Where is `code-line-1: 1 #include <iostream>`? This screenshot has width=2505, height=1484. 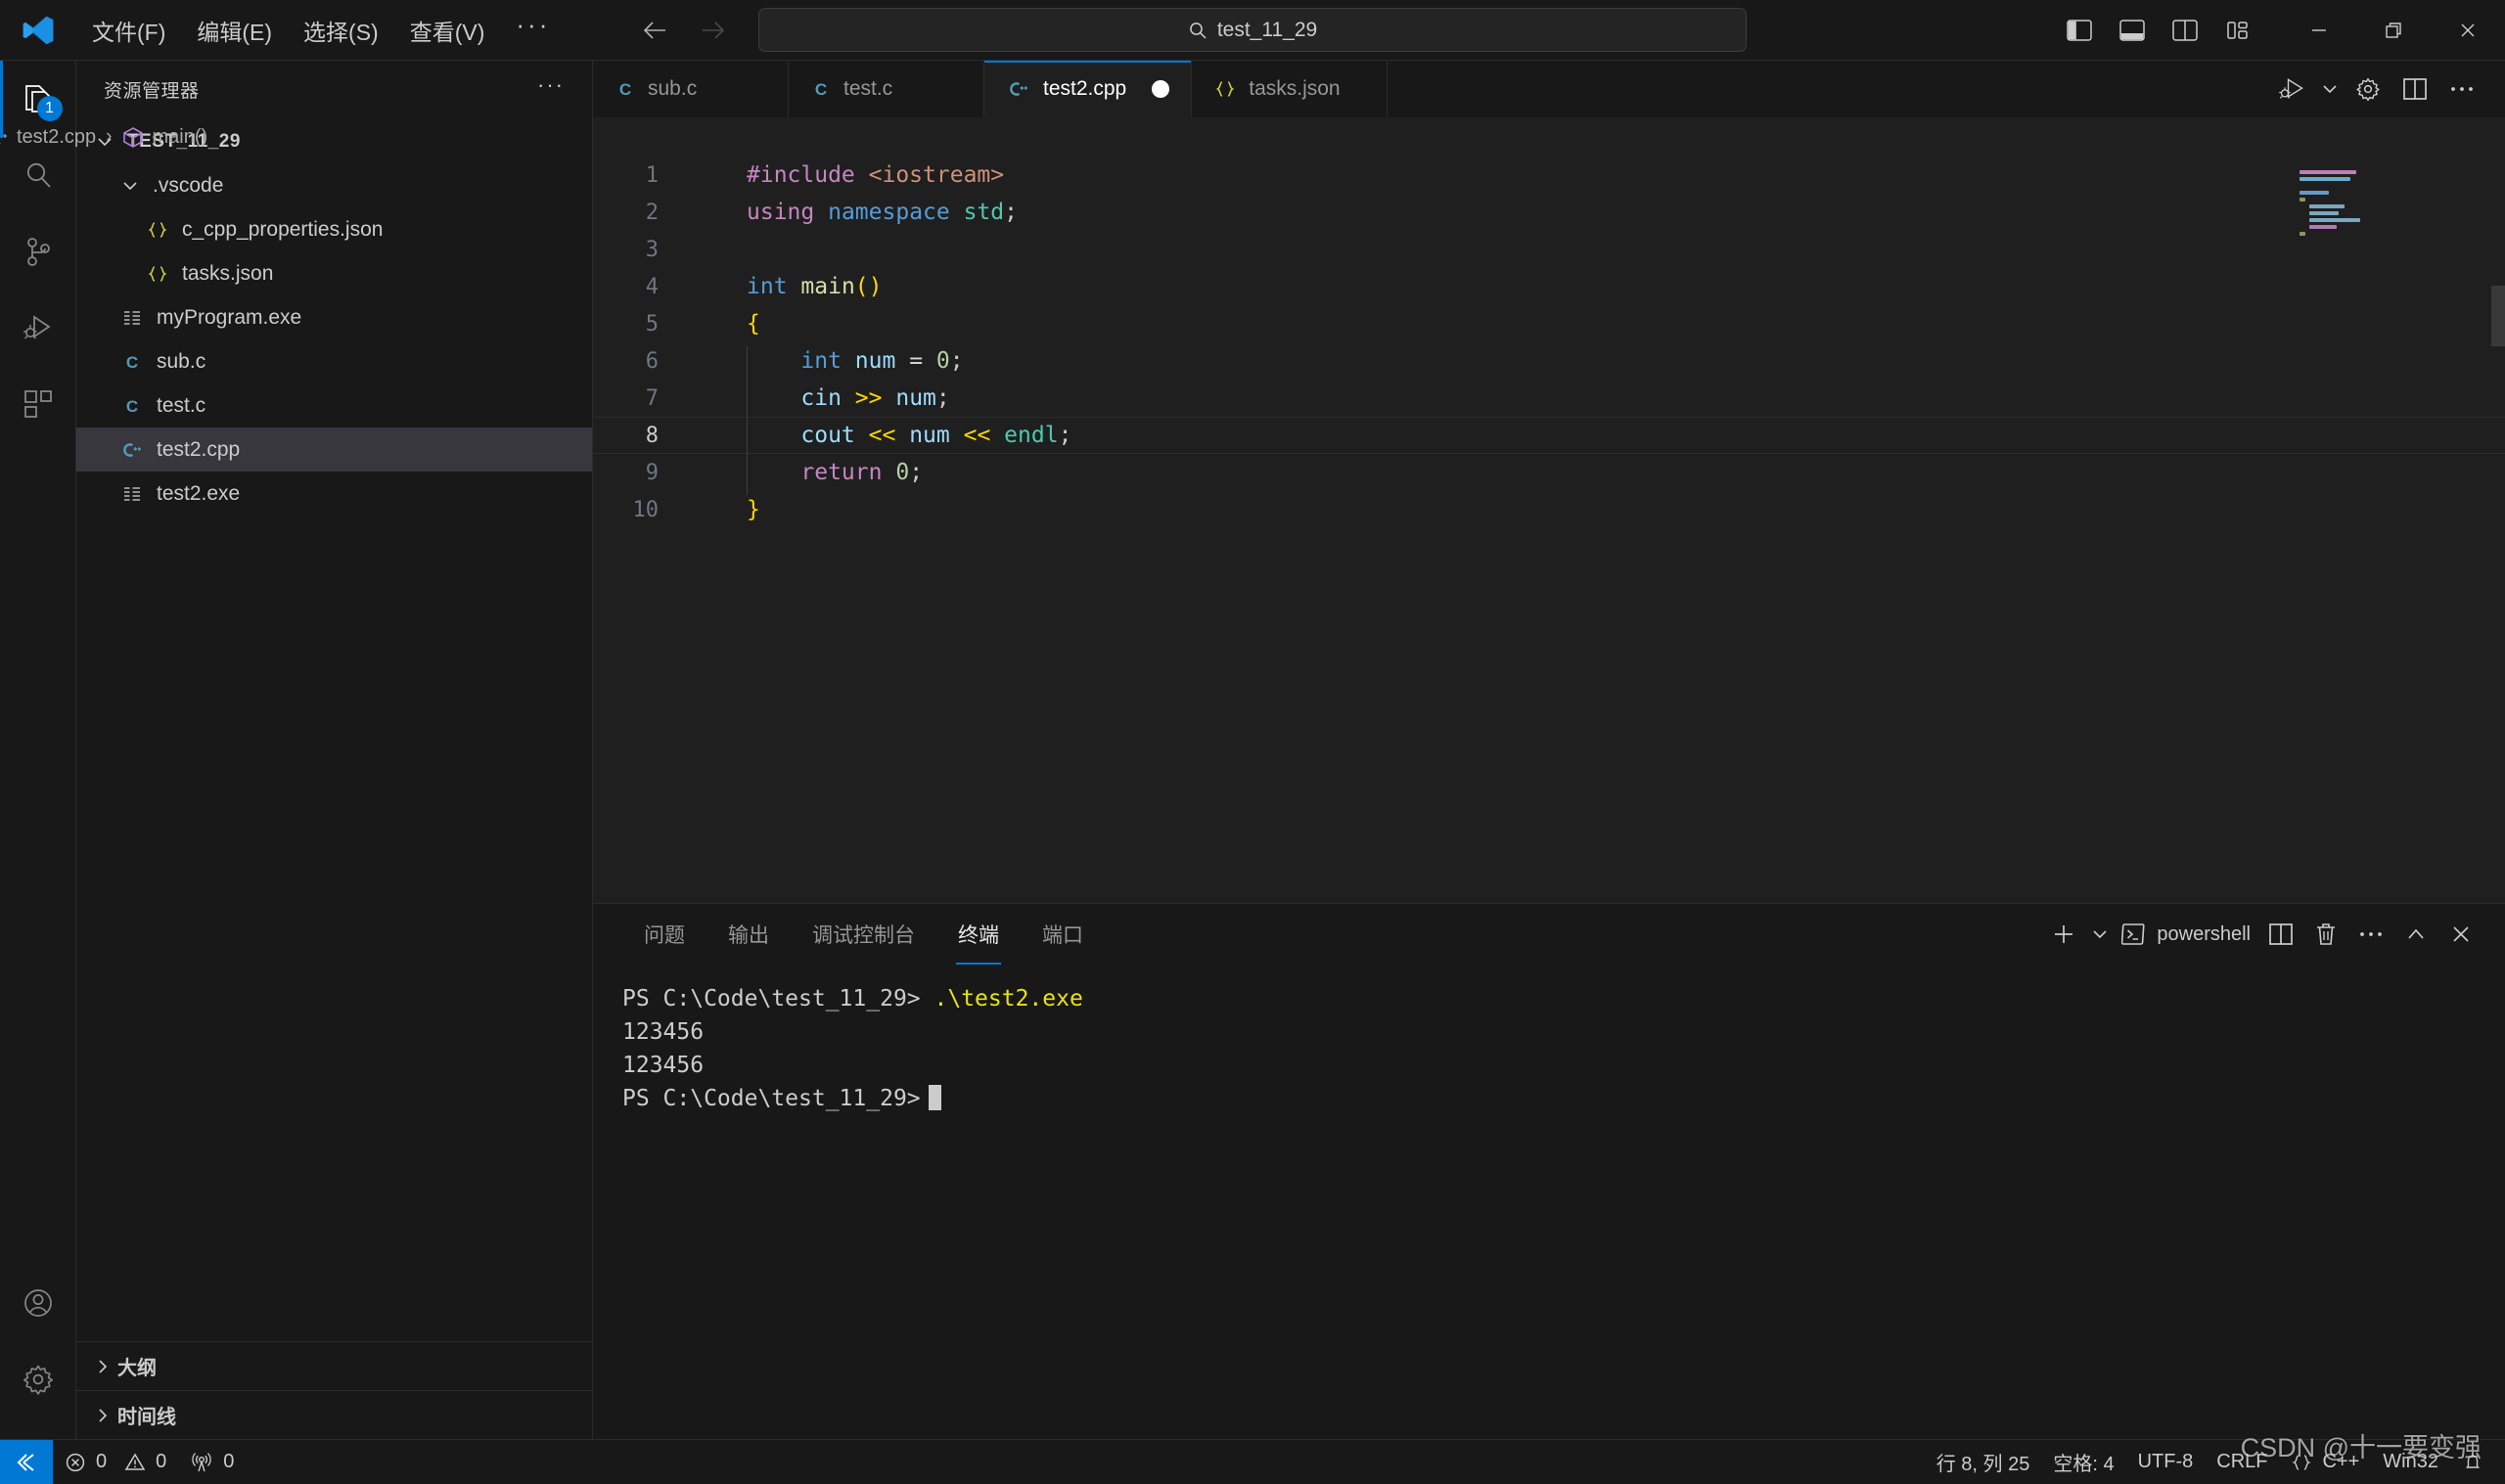 code-line-1: 1 #include <iostream> is located at coordinates (1549, 175).